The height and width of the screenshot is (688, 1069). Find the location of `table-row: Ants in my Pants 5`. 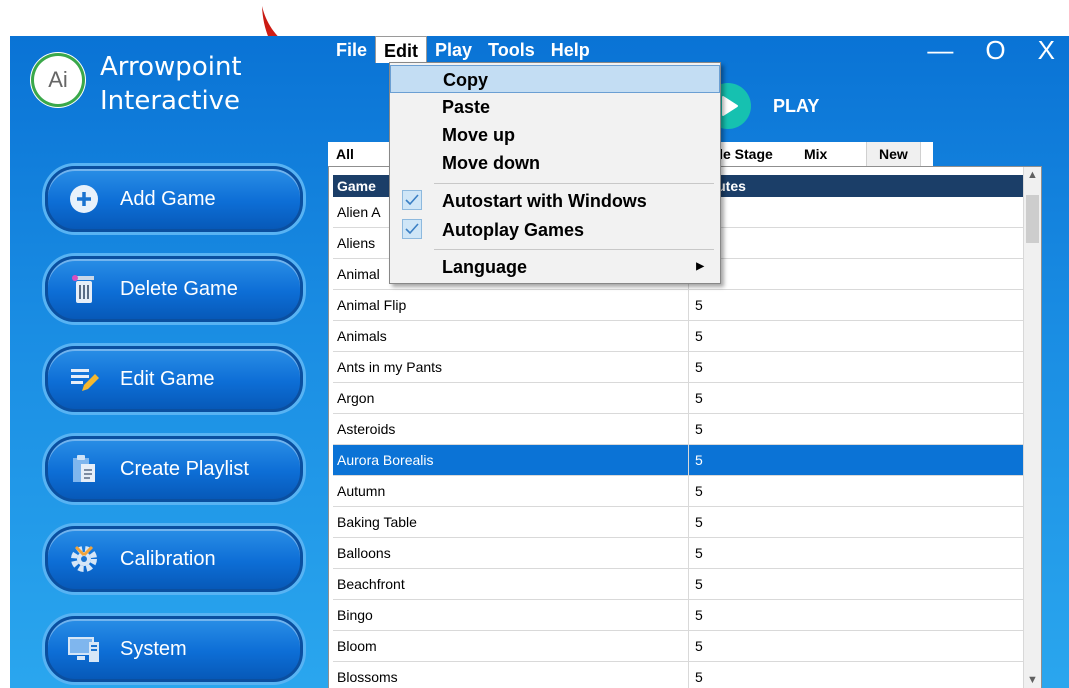

table-row: Ants in my Pants 5 is located at coordinates (686, 367).